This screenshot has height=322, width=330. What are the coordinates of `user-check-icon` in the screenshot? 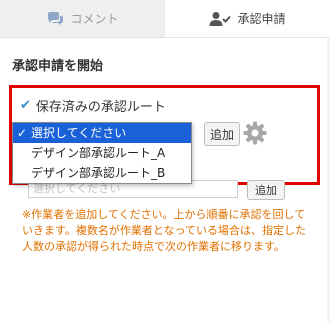 It's located at (220, 19).